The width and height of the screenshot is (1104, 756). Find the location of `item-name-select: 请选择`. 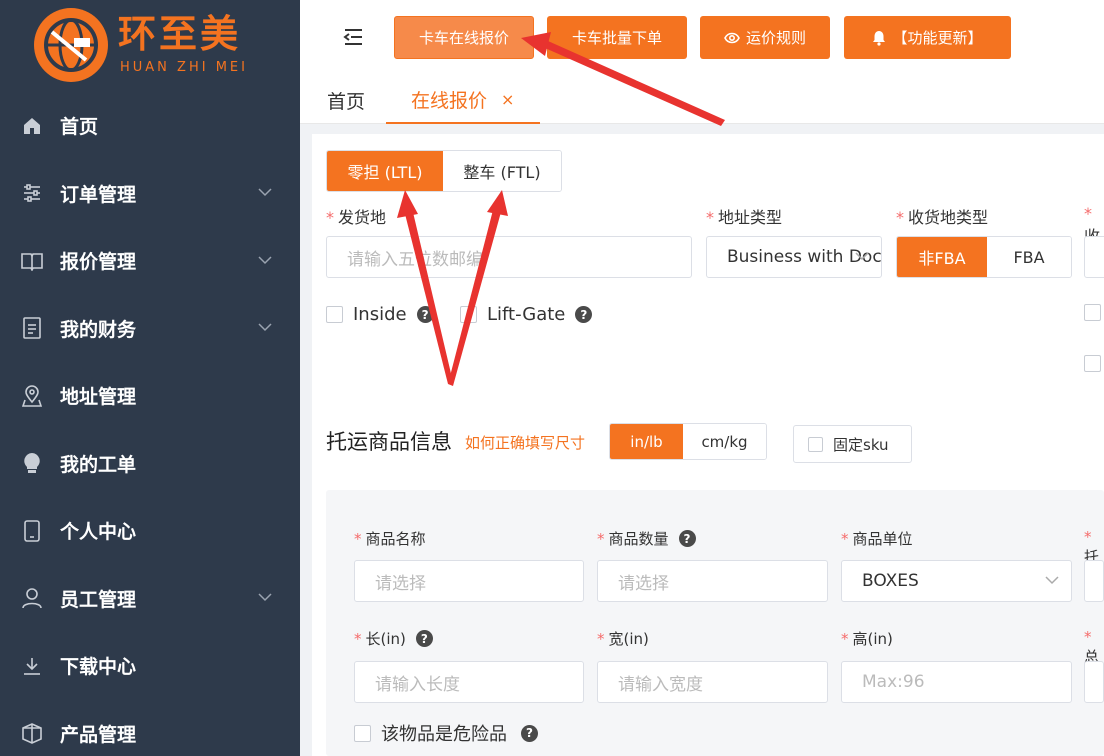

item-name-select: 请选择 is located at coordinates (469, 581).